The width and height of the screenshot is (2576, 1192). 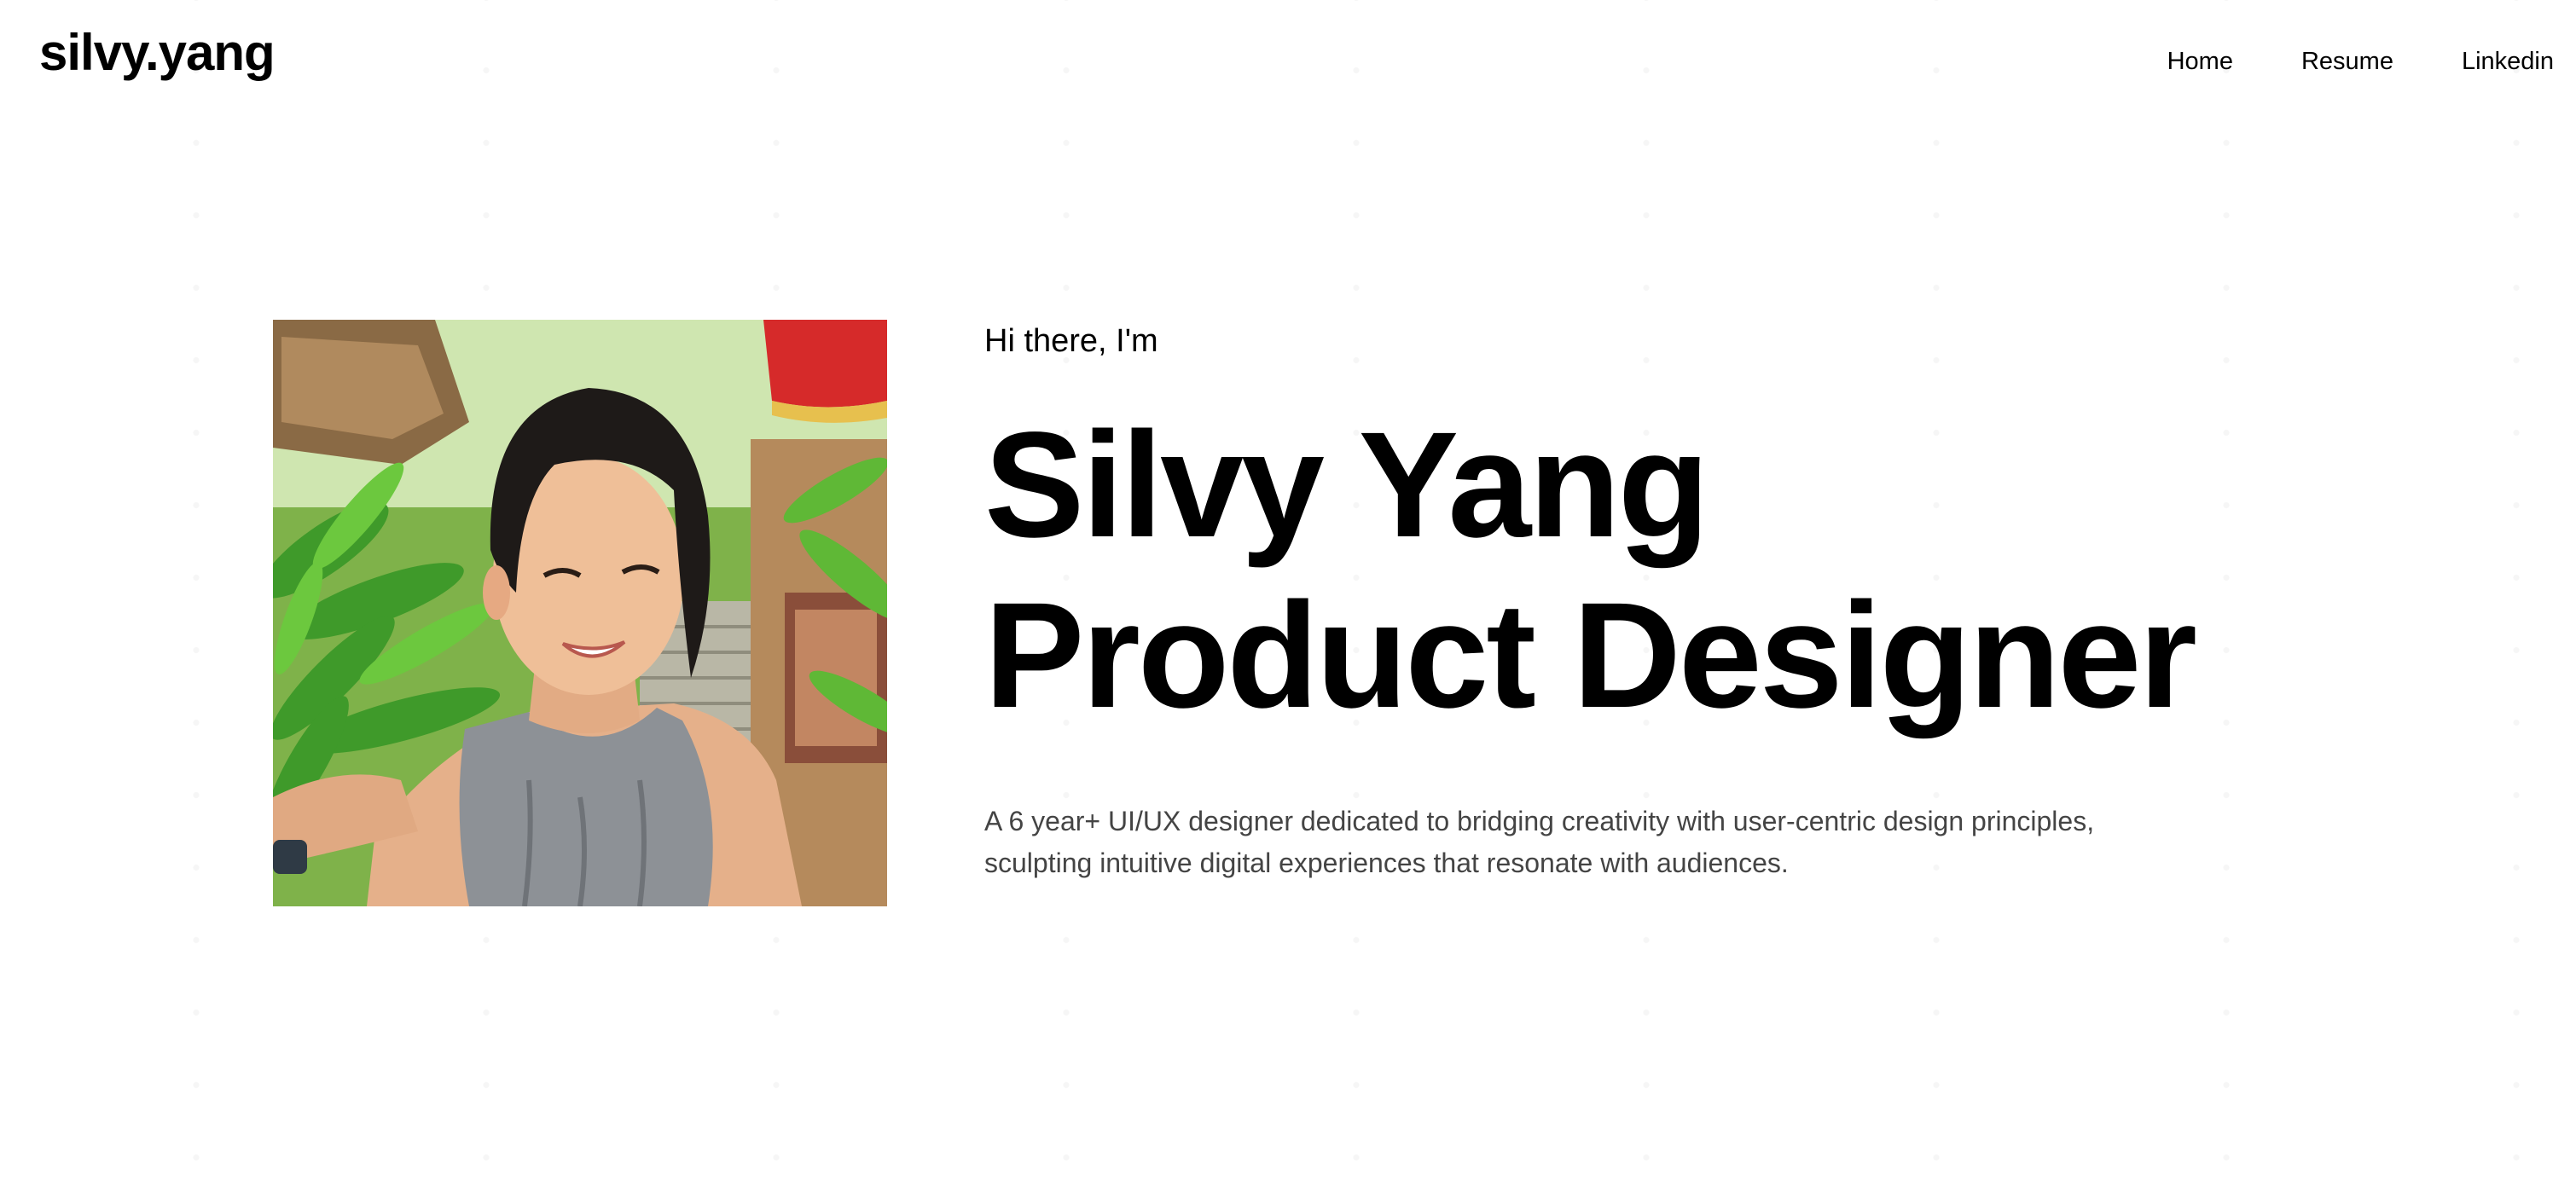 What do you see at coordinates (157, 53) in the screenshot?
I see `site-logo: silvy.yang` at bounding box center [157, 53].